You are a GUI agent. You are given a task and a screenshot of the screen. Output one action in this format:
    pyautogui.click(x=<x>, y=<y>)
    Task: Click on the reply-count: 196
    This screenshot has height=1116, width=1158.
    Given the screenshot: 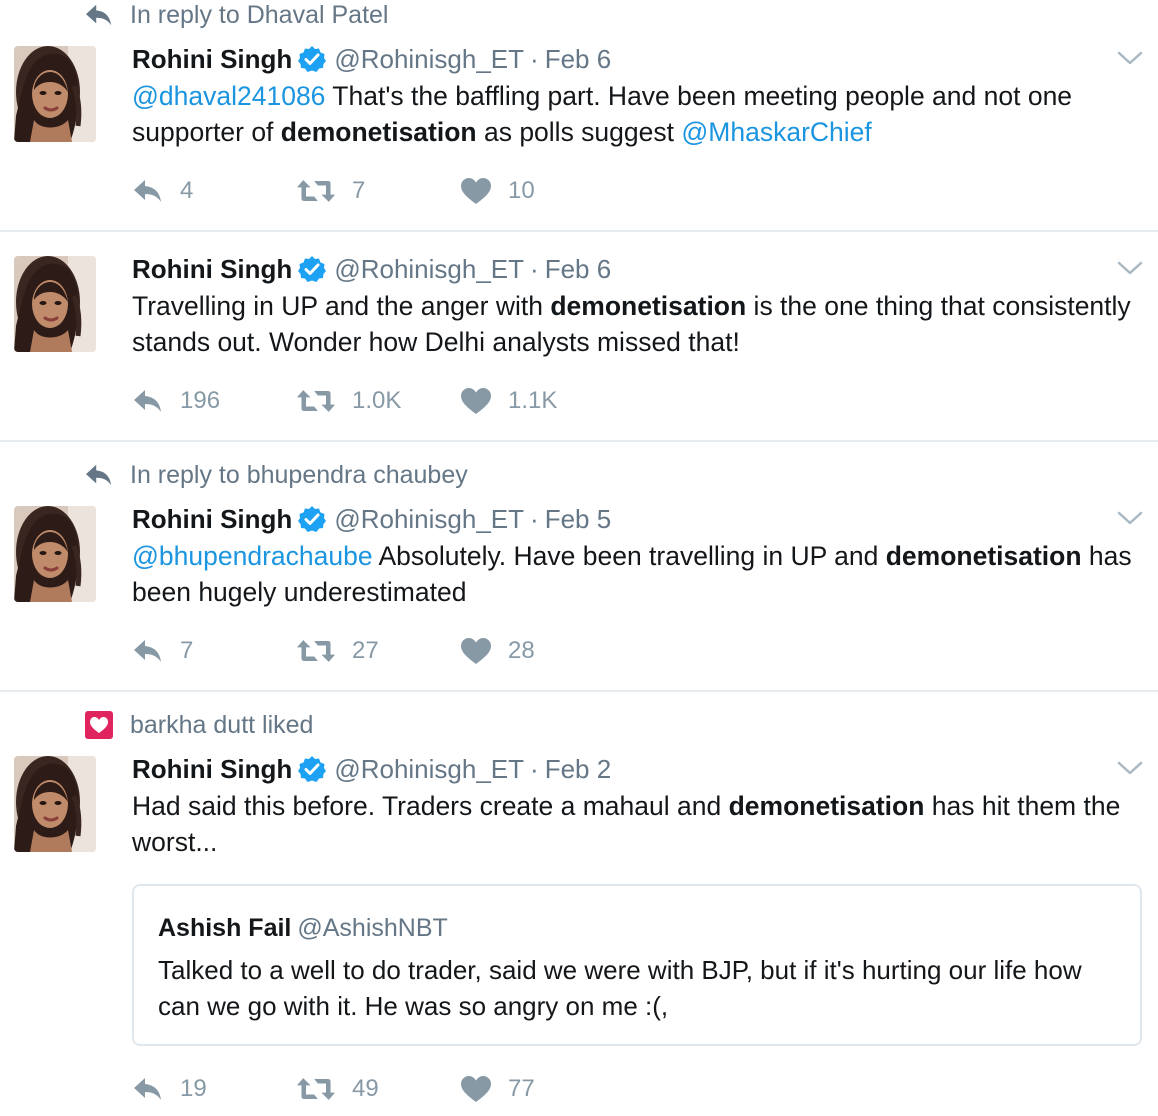 What is the action you would take?
    pyautogui.click(x=200, y=400)
    